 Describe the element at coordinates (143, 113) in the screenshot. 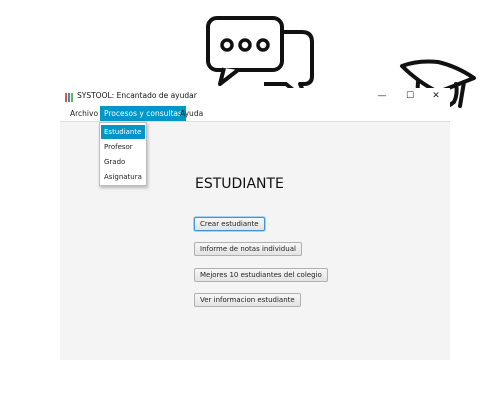

I see `menu-procesos-y-consultas: Procesos y consultas` at that location.